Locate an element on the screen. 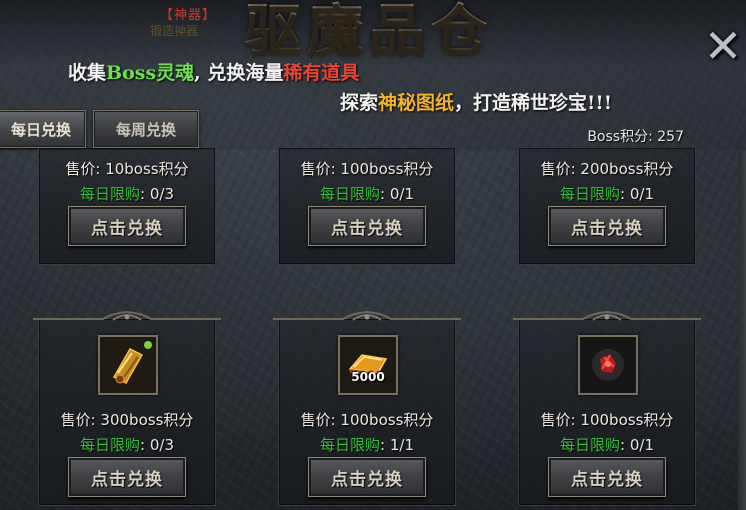 The width and height of the screenshot is (746, 510). page-title: 驱魔品仓 is located at coordinates (369, 33).